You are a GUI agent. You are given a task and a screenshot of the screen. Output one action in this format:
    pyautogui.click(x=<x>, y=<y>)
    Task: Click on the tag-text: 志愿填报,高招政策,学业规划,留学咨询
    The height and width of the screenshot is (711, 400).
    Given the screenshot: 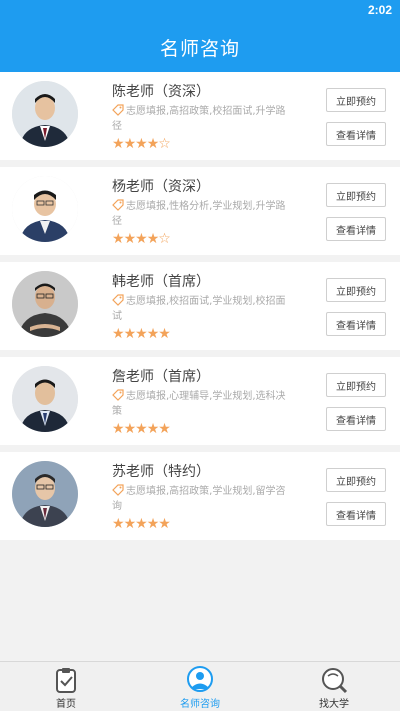 What is the action you would take?
    pyautogui.click(x=199, y=499)
    